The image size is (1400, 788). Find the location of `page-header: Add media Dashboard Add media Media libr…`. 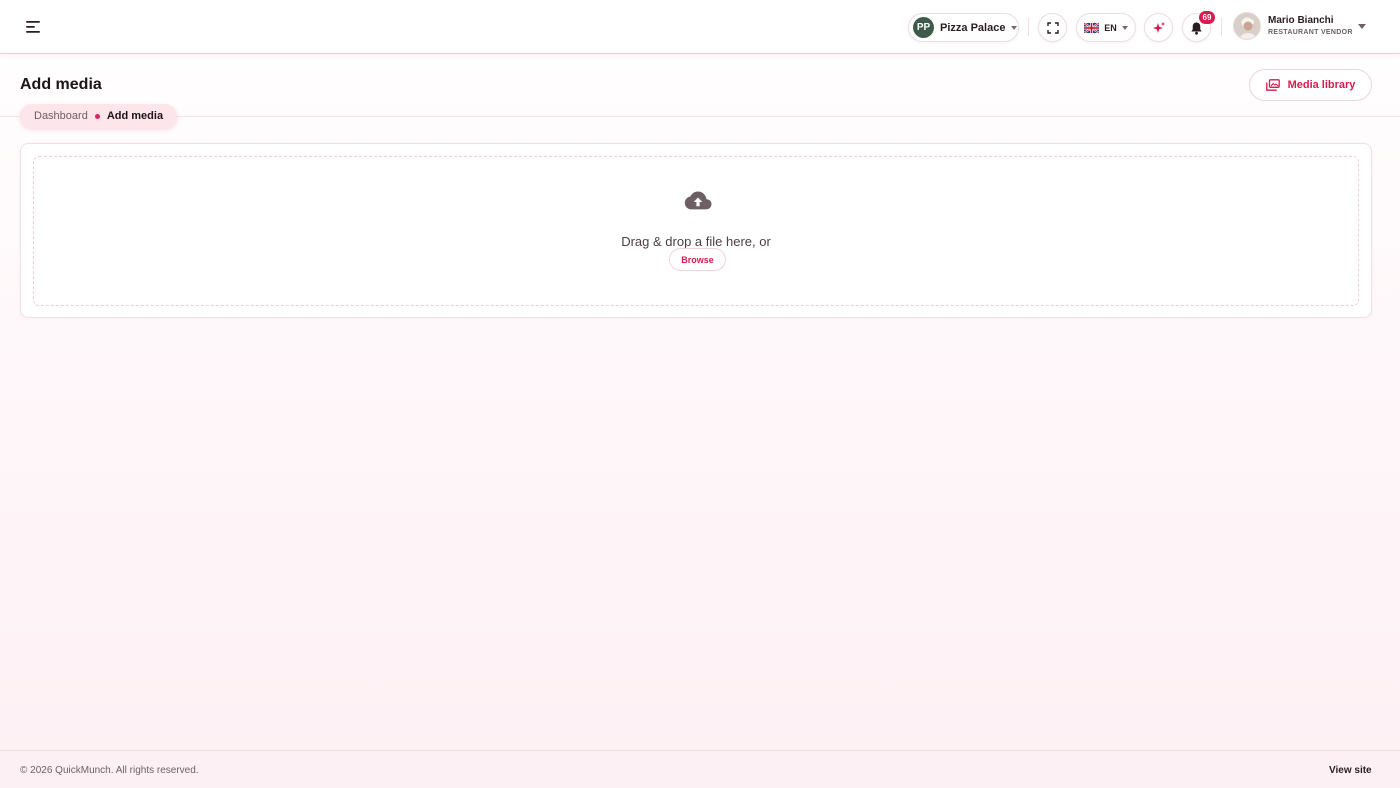

page-header: Add media Dashboard Add media Media libr… is located at coordinates (700, 91).